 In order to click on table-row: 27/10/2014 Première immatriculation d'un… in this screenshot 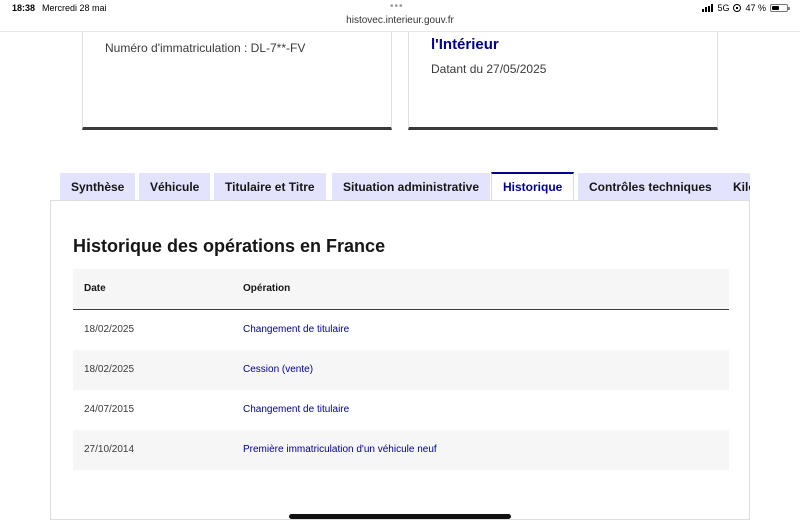, I will do `click(401, 450)`.